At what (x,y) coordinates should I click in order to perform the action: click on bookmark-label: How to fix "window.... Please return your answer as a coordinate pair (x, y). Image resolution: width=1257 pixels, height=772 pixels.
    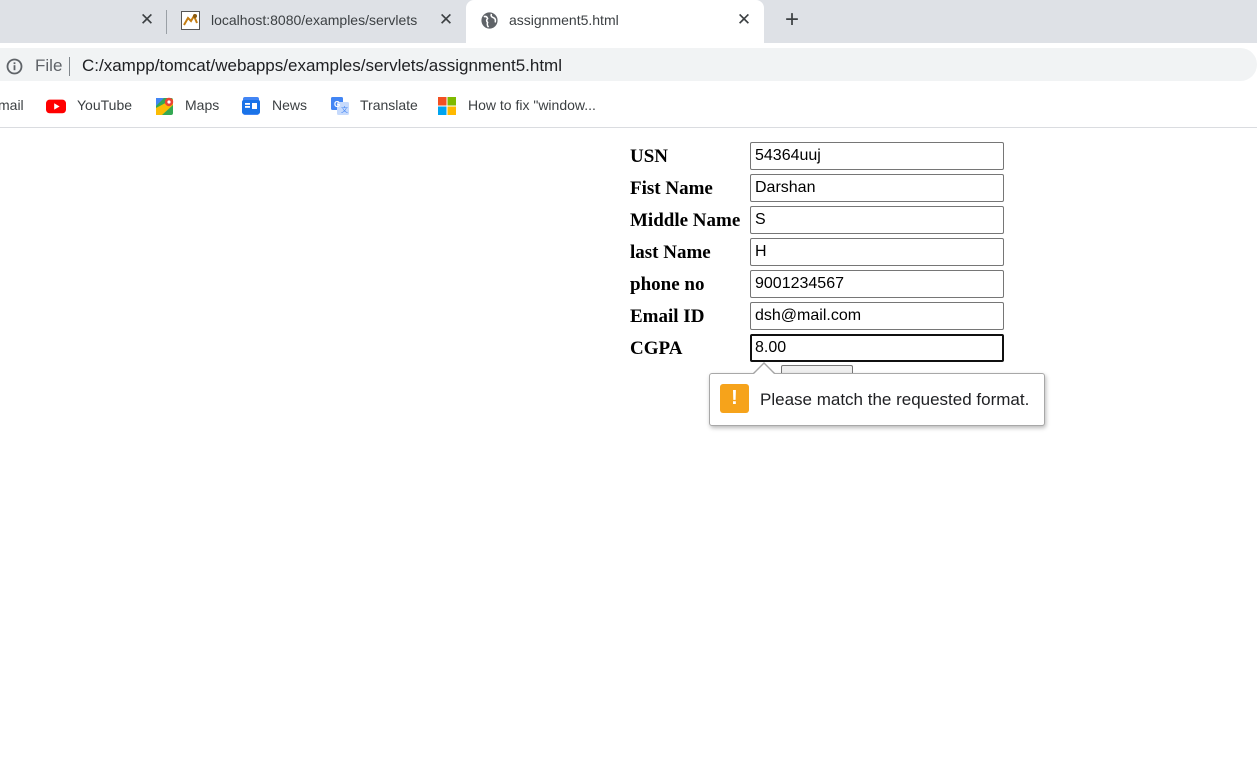
    Looking at the image, I should click on (532, 105).